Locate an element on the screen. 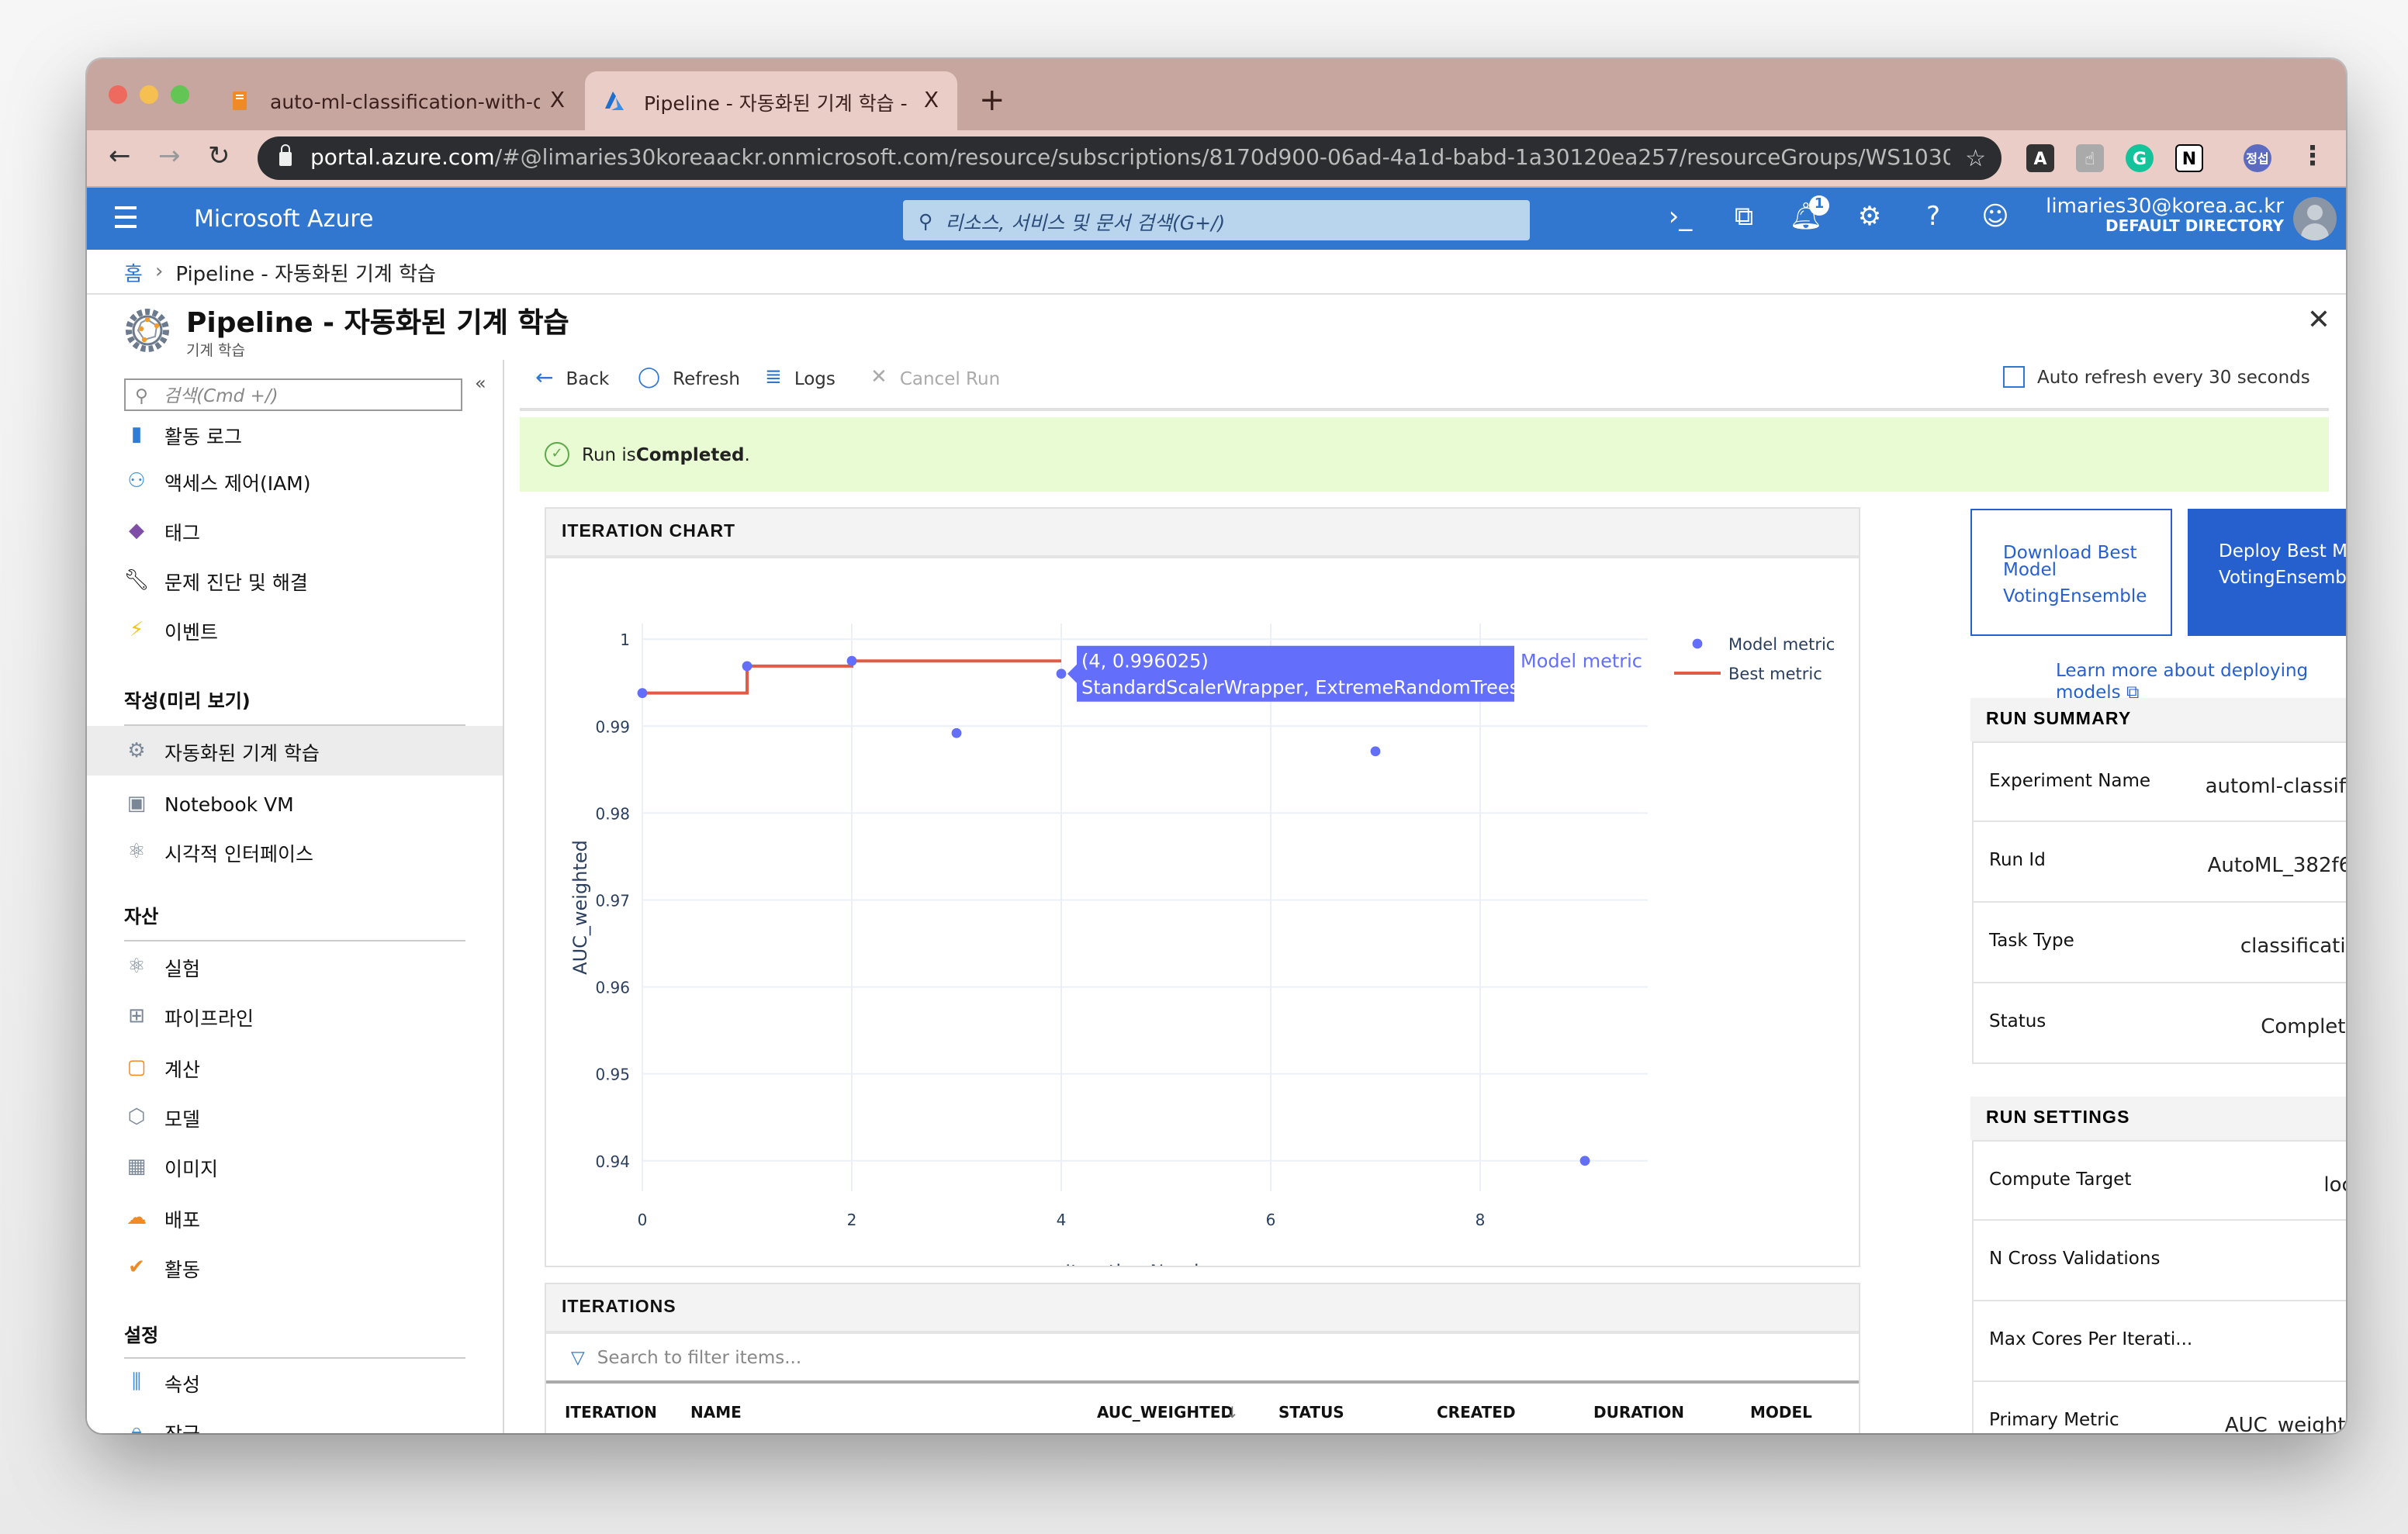  auto-refresh-toggle: Auto refresh every 30 seconds is located at coordinates (2156, 377).